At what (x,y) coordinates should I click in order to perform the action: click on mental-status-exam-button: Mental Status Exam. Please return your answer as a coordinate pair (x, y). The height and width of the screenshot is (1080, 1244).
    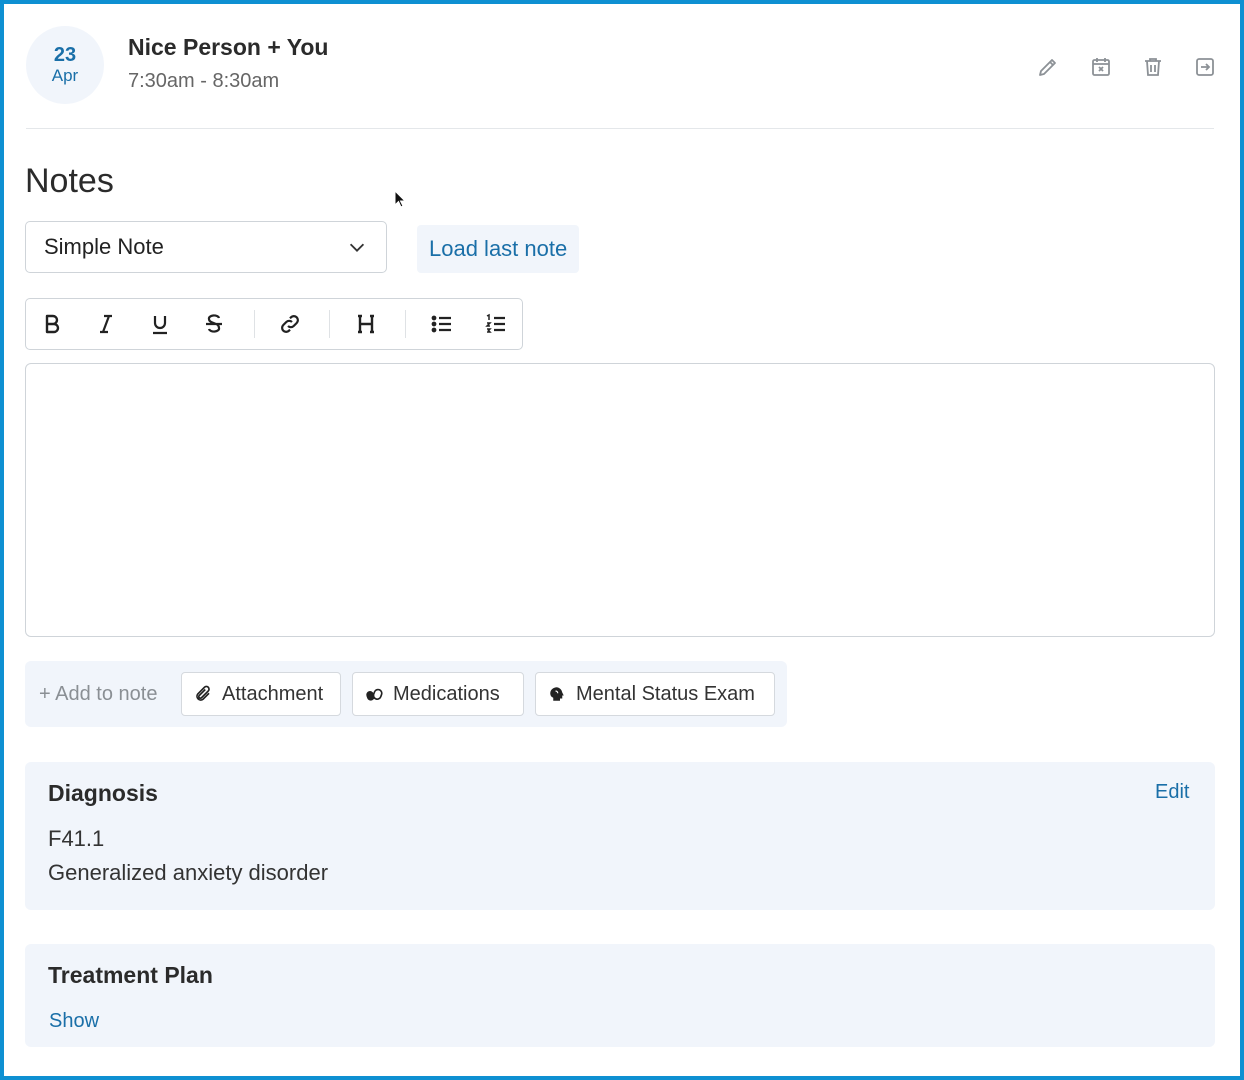
    Looking at the image, I should click on (655, 694).